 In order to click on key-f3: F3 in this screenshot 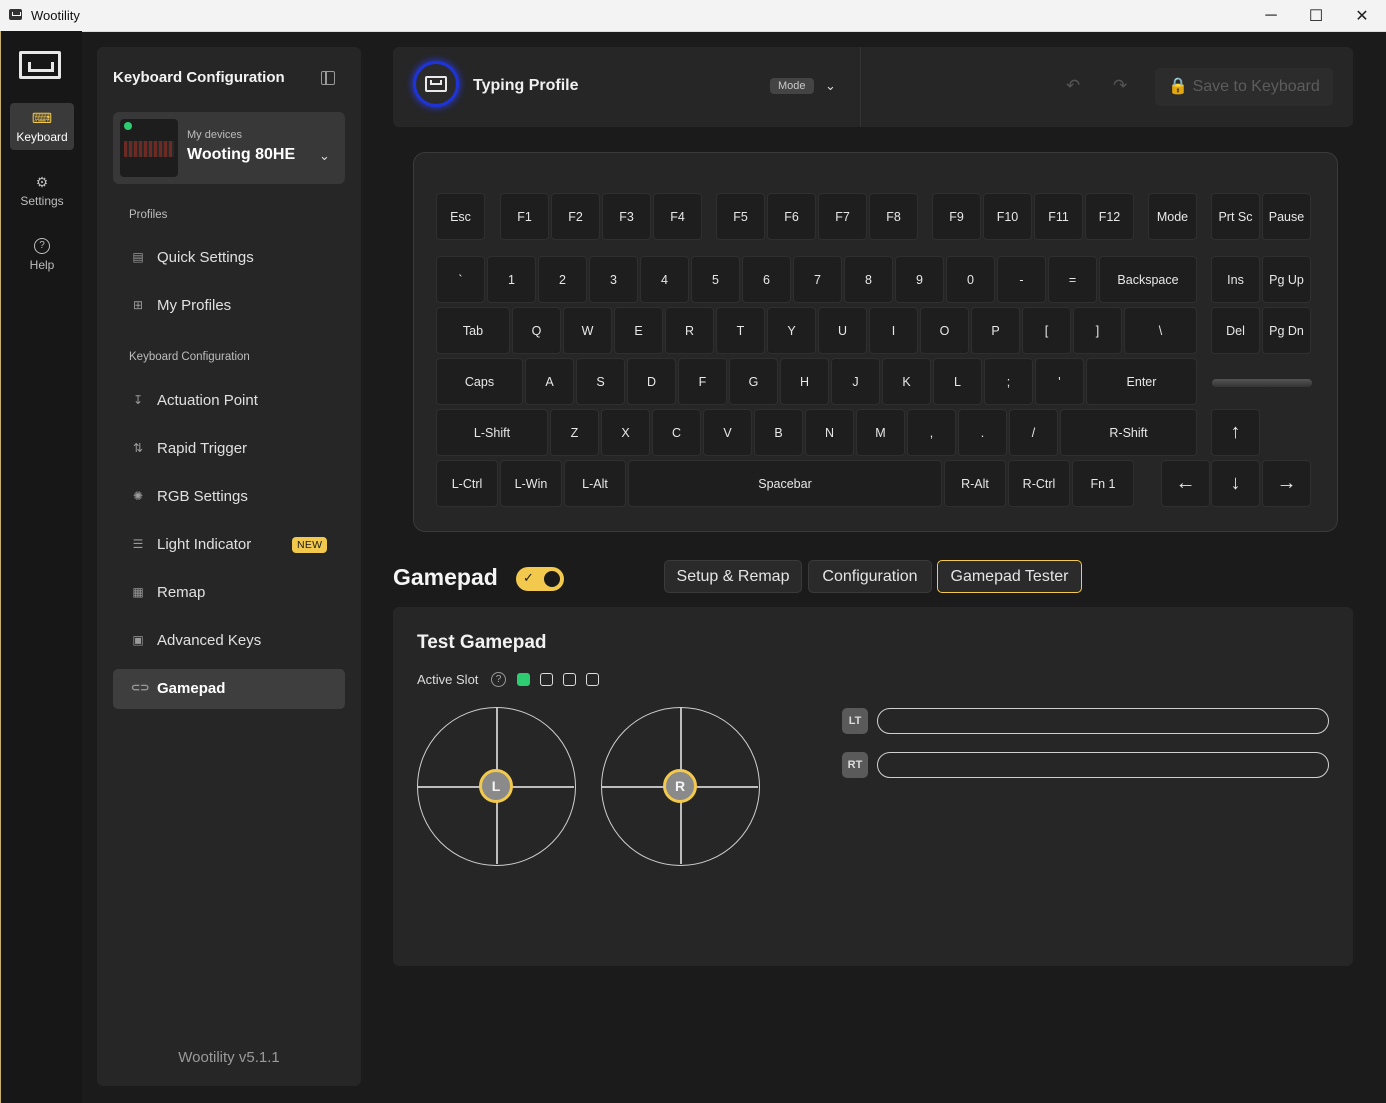, I will do `click(626, 216)`.